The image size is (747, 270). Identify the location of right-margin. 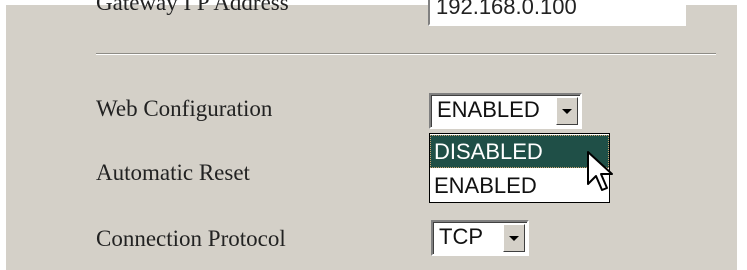
(742, 135).